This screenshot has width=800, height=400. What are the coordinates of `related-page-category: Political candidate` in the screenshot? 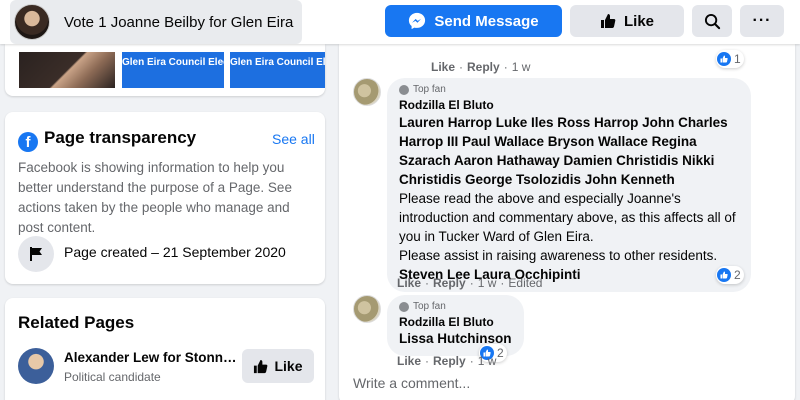 It's located at (112, 377).